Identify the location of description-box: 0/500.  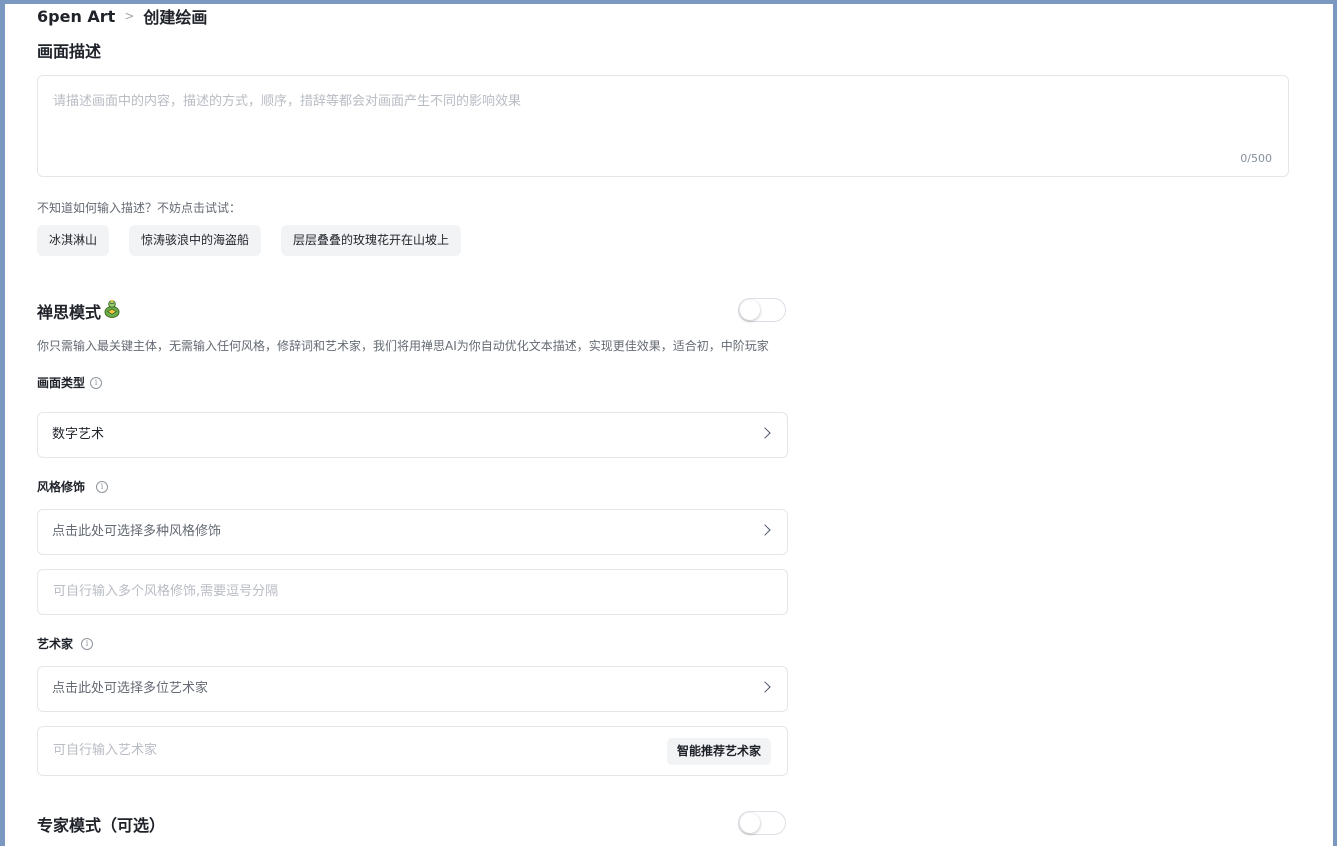
(663, 126).